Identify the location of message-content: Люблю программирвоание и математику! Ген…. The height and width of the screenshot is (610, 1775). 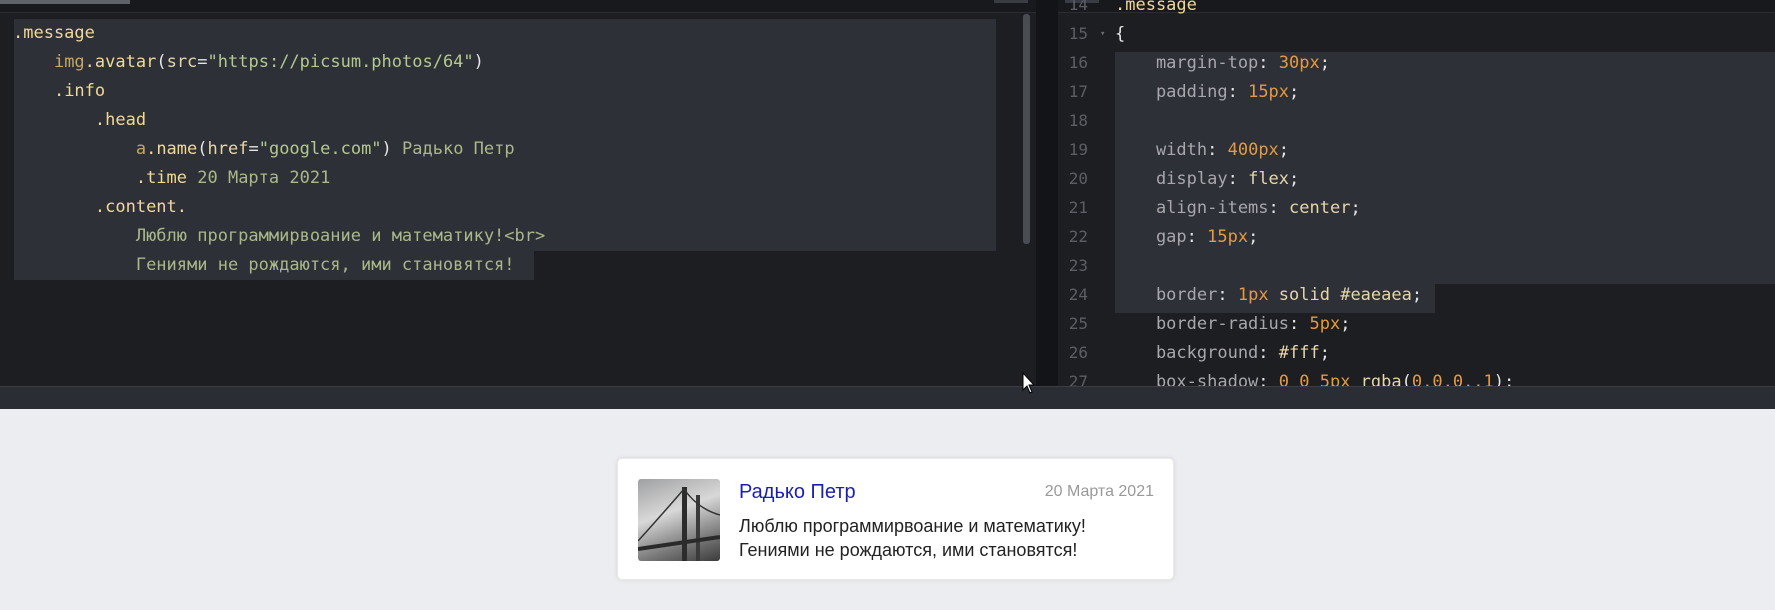
(912, 538).